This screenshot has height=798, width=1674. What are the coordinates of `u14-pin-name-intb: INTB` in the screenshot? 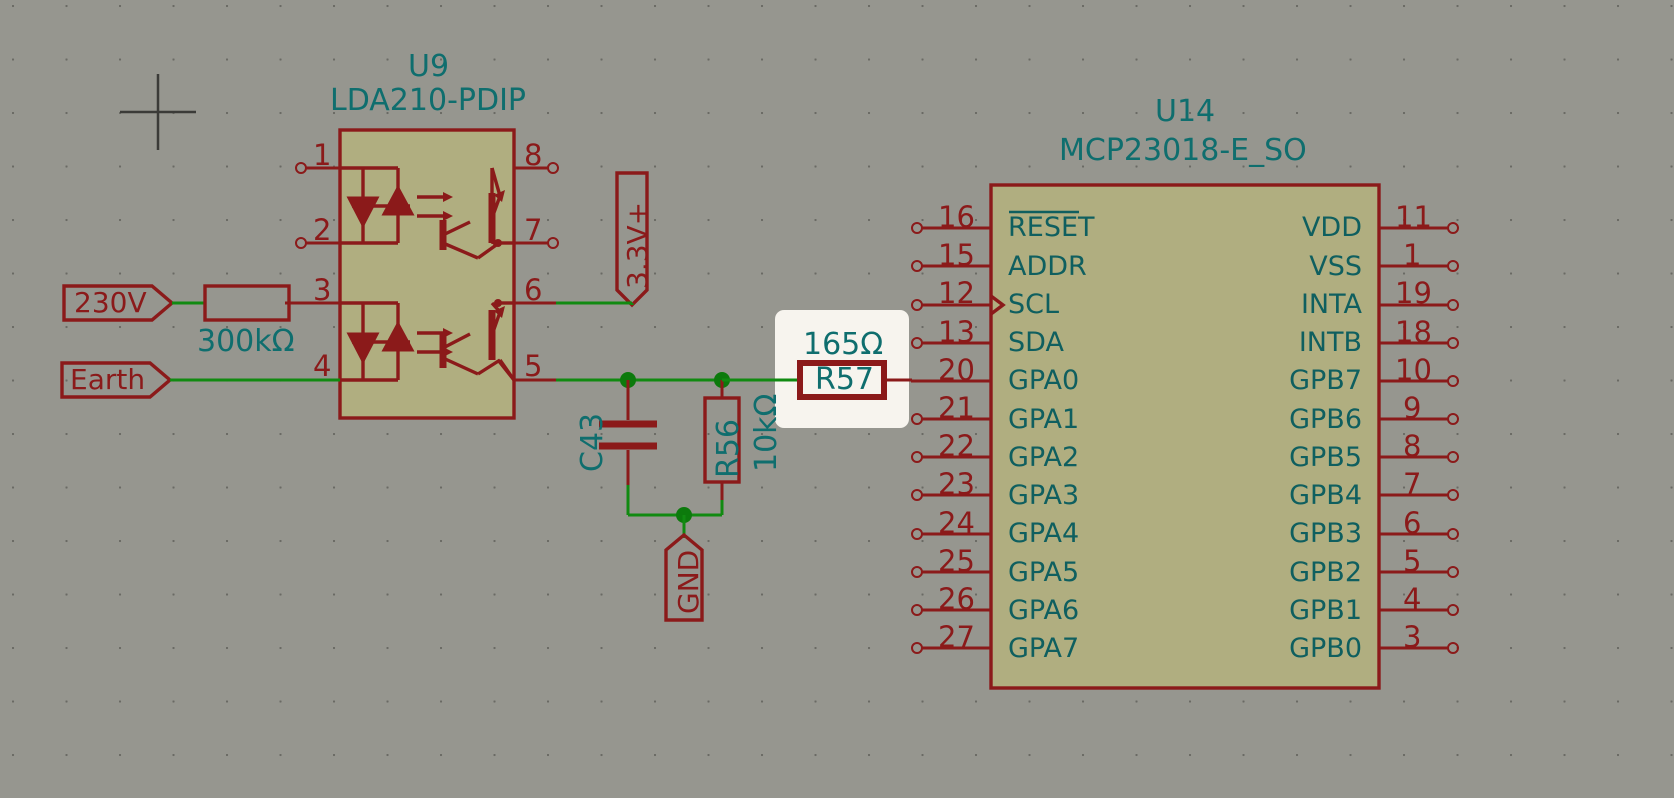 It's located at (1330, 342).